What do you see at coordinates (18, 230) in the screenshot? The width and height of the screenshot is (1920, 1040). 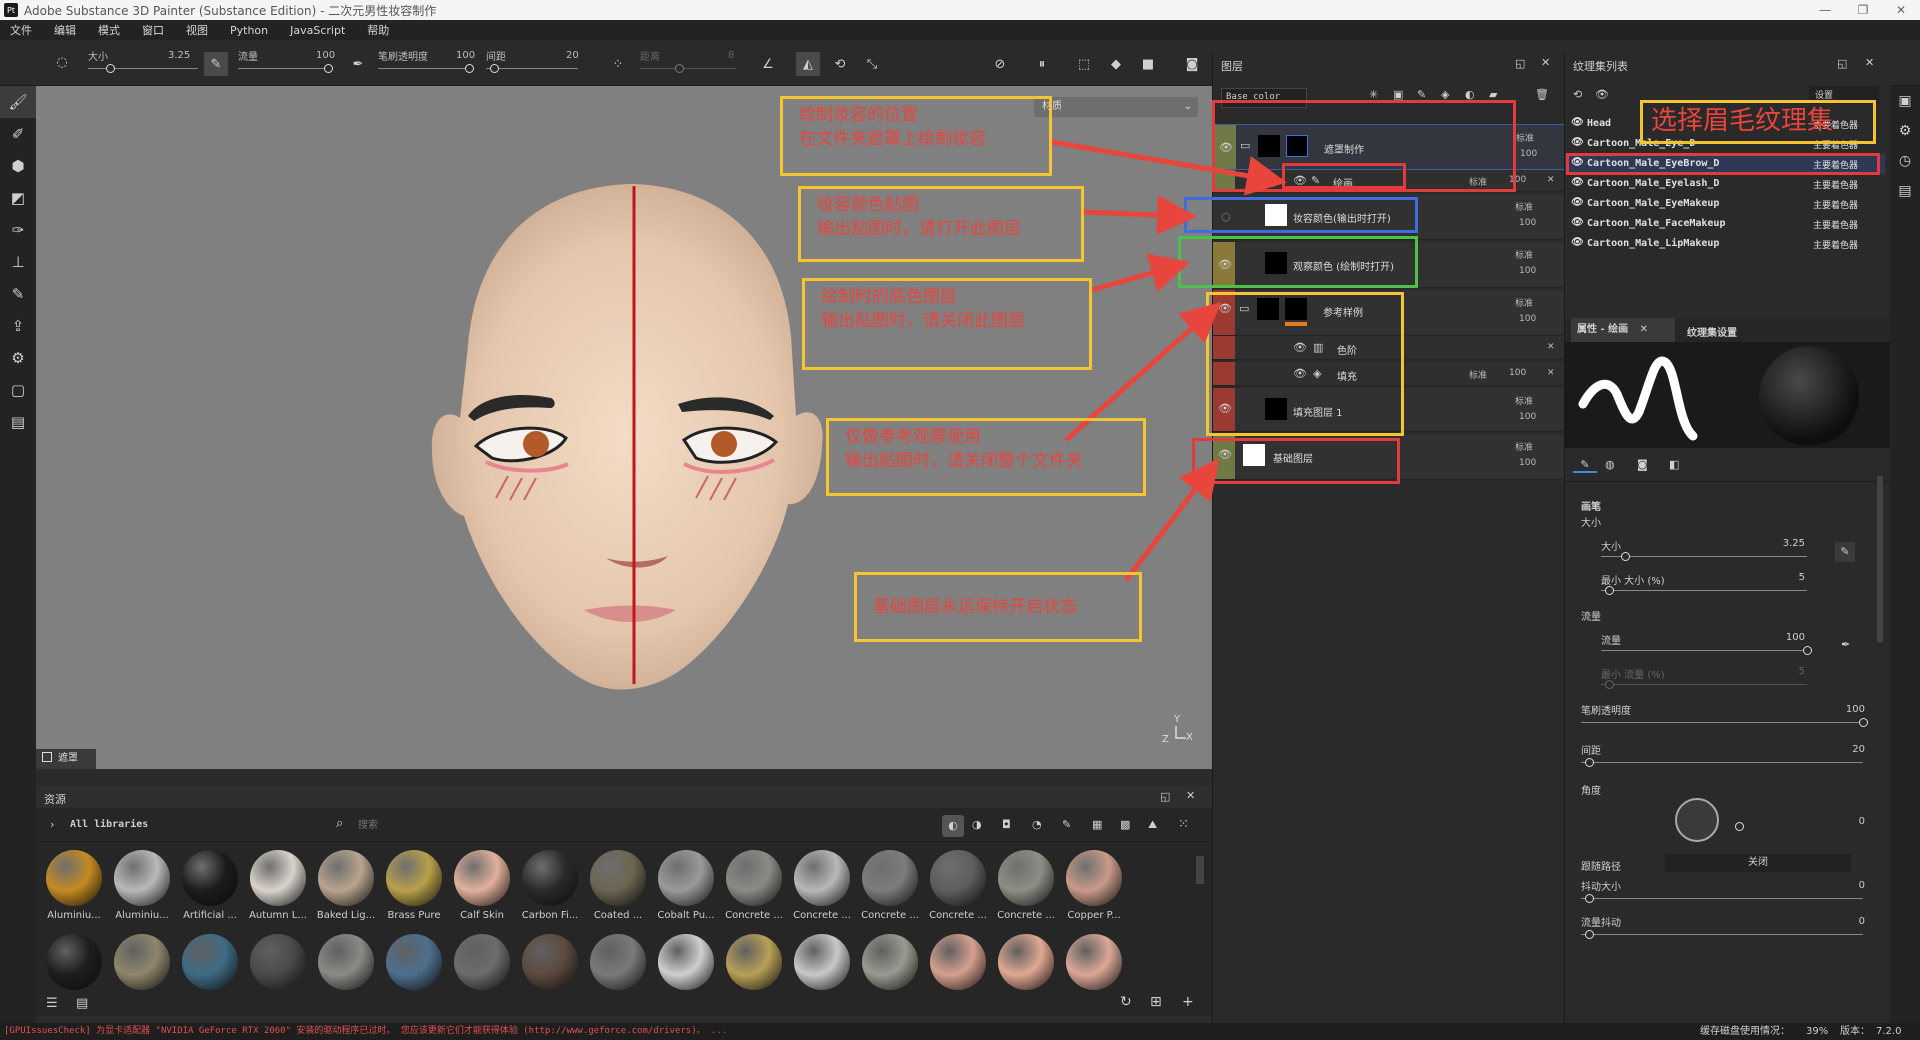 I see `smudge-icon: ✑` at bounding box center [18, 230].